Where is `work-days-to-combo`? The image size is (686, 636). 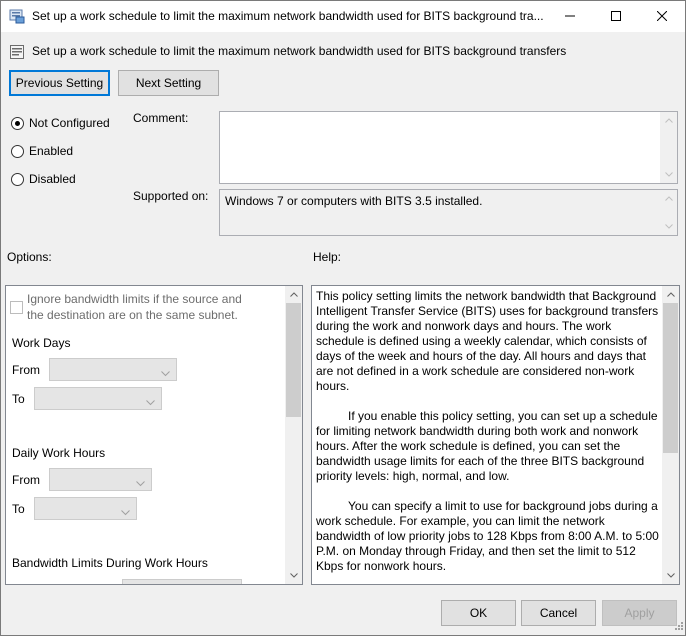
work-days-to-combo is located at coordinates (98, 398).